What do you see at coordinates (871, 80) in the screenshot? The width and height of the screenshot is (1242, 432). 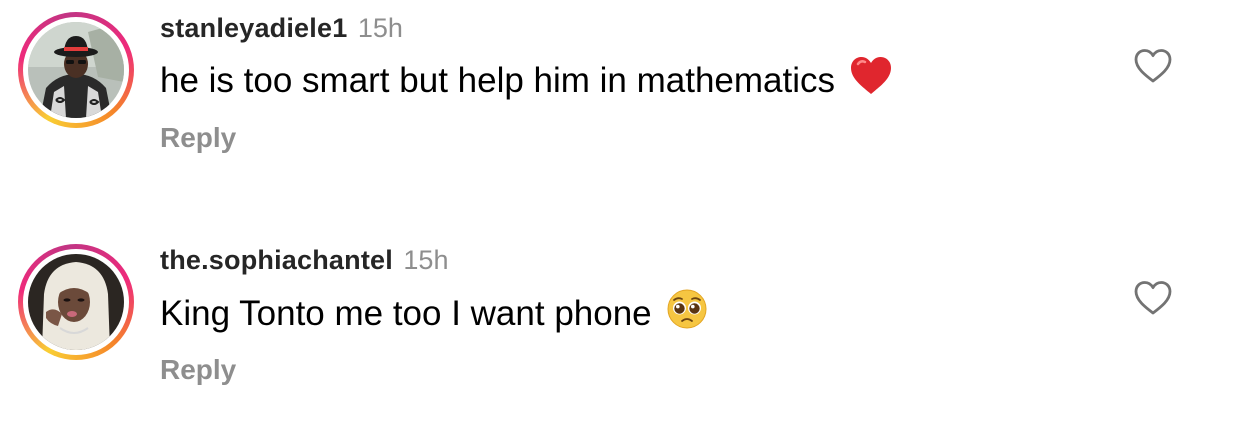 I see `red-heart-emoji-icon` at bounding box center [871, 80].